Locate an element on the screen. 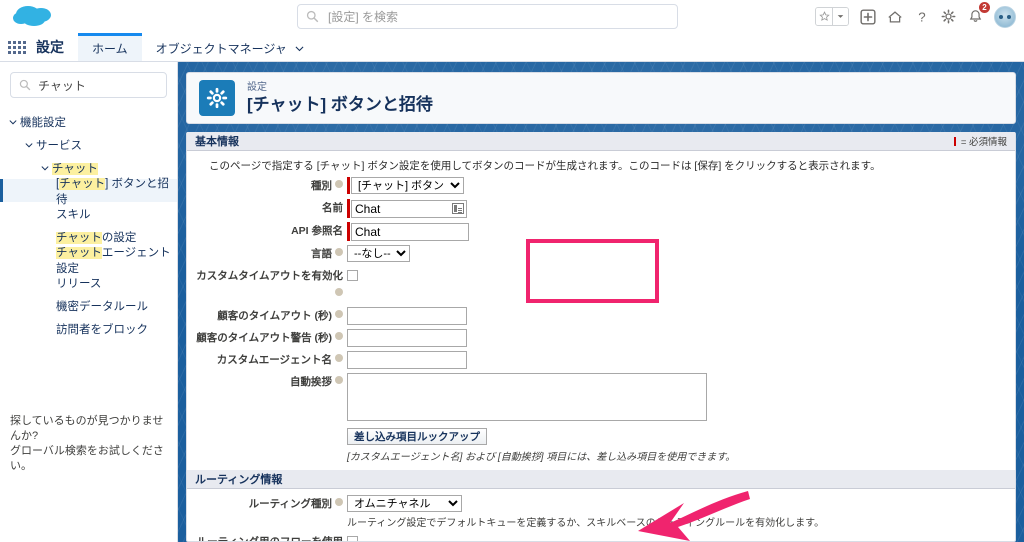  setup-gear-icon is located at coordinates (948, 16).